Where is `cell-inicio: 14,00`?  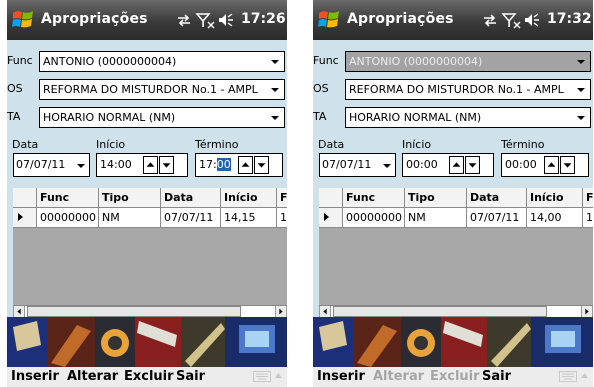
cell-inicio: 14,00 is located at coordinates (555, 218).